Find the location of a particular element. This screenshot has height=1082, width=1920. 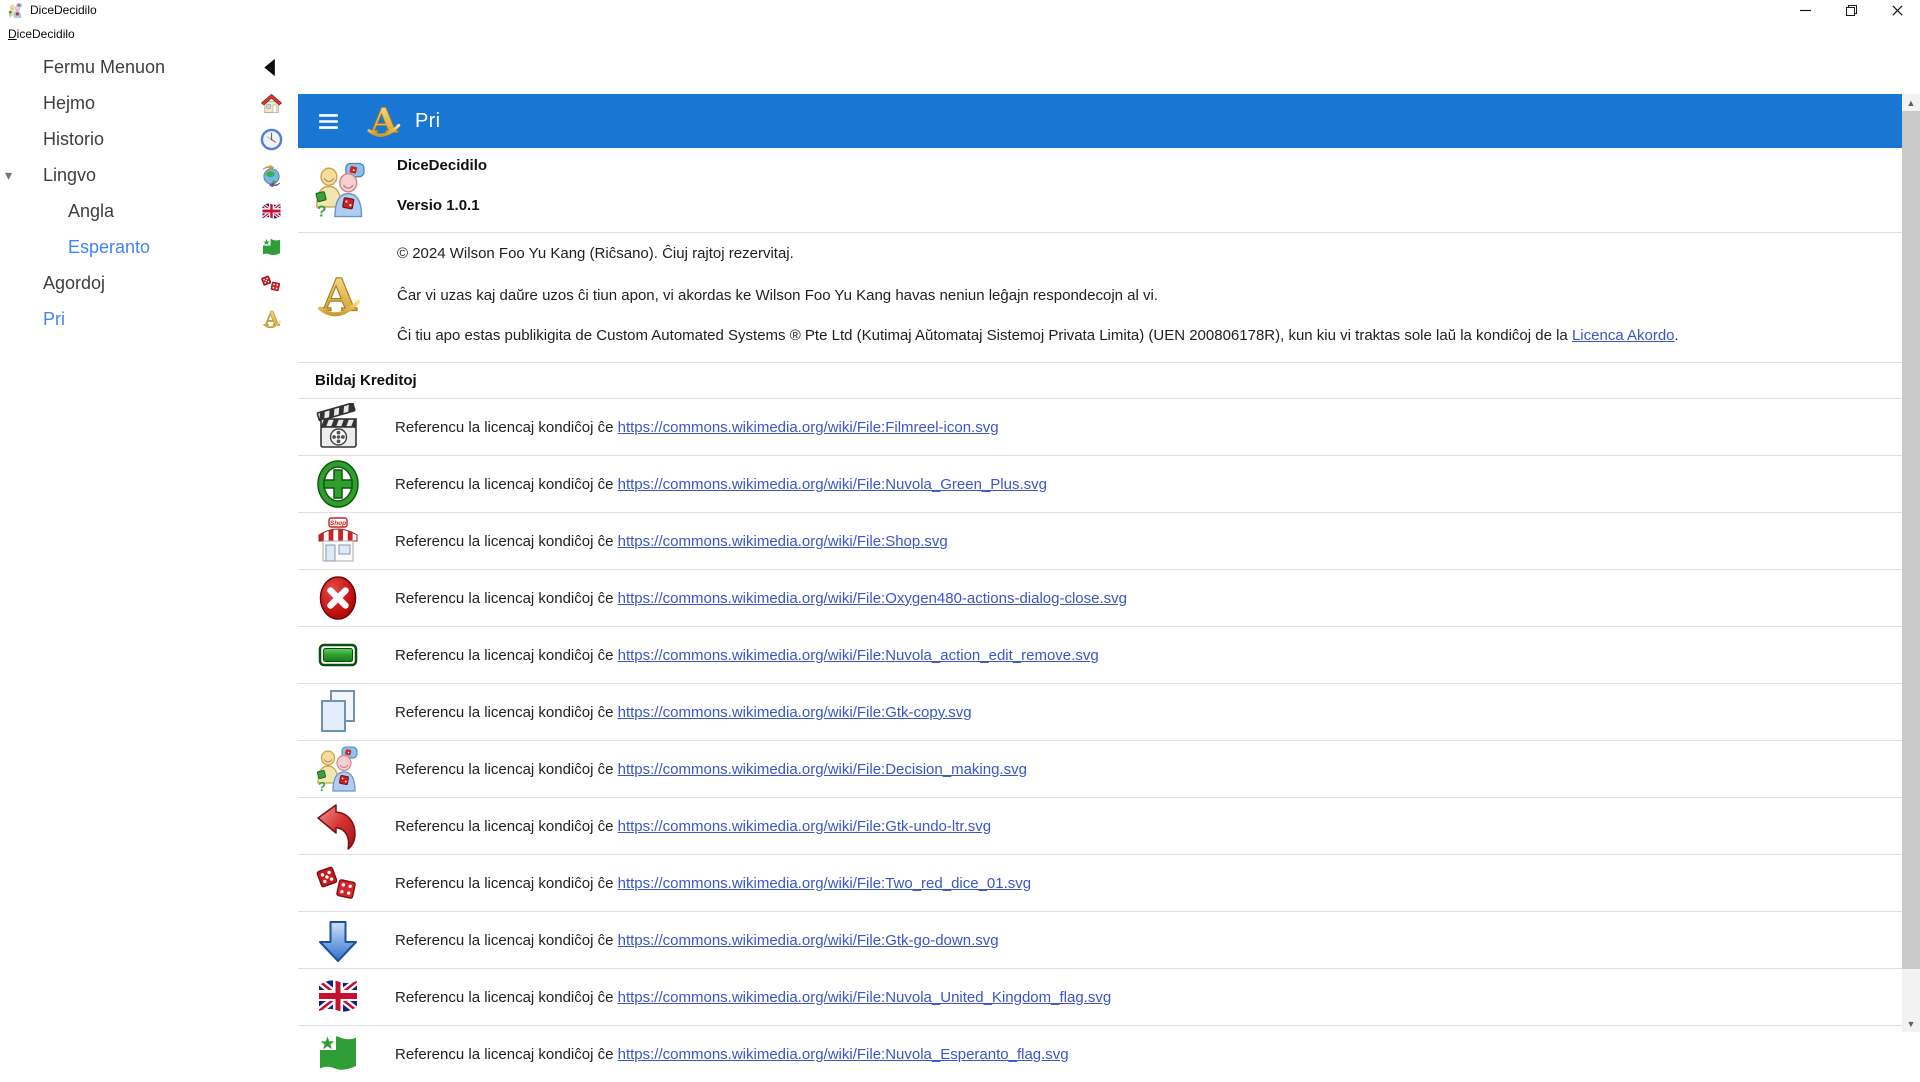

sidebar-item: ▾ Esperanto is located at coordinates (149, 247).